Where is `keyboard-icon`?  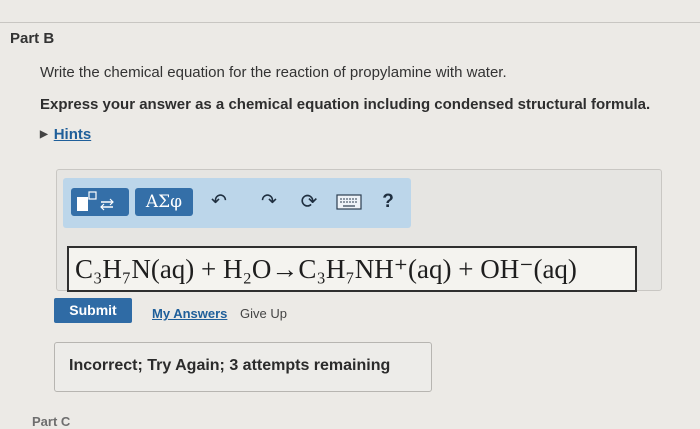
keyboard-icon is located at coordinates (349, 202).